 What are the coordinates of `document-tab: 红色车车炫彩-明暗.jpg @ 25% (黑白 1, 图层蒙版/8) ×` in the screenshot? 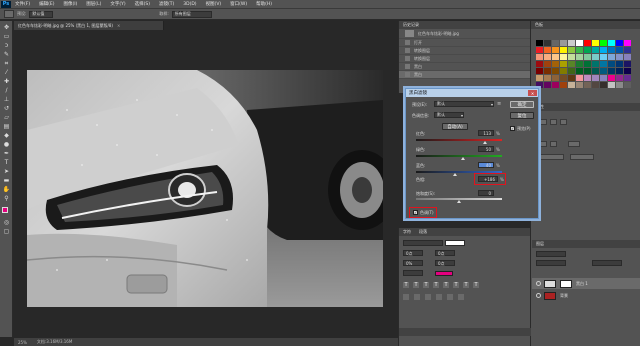 It's located at (89, 25).